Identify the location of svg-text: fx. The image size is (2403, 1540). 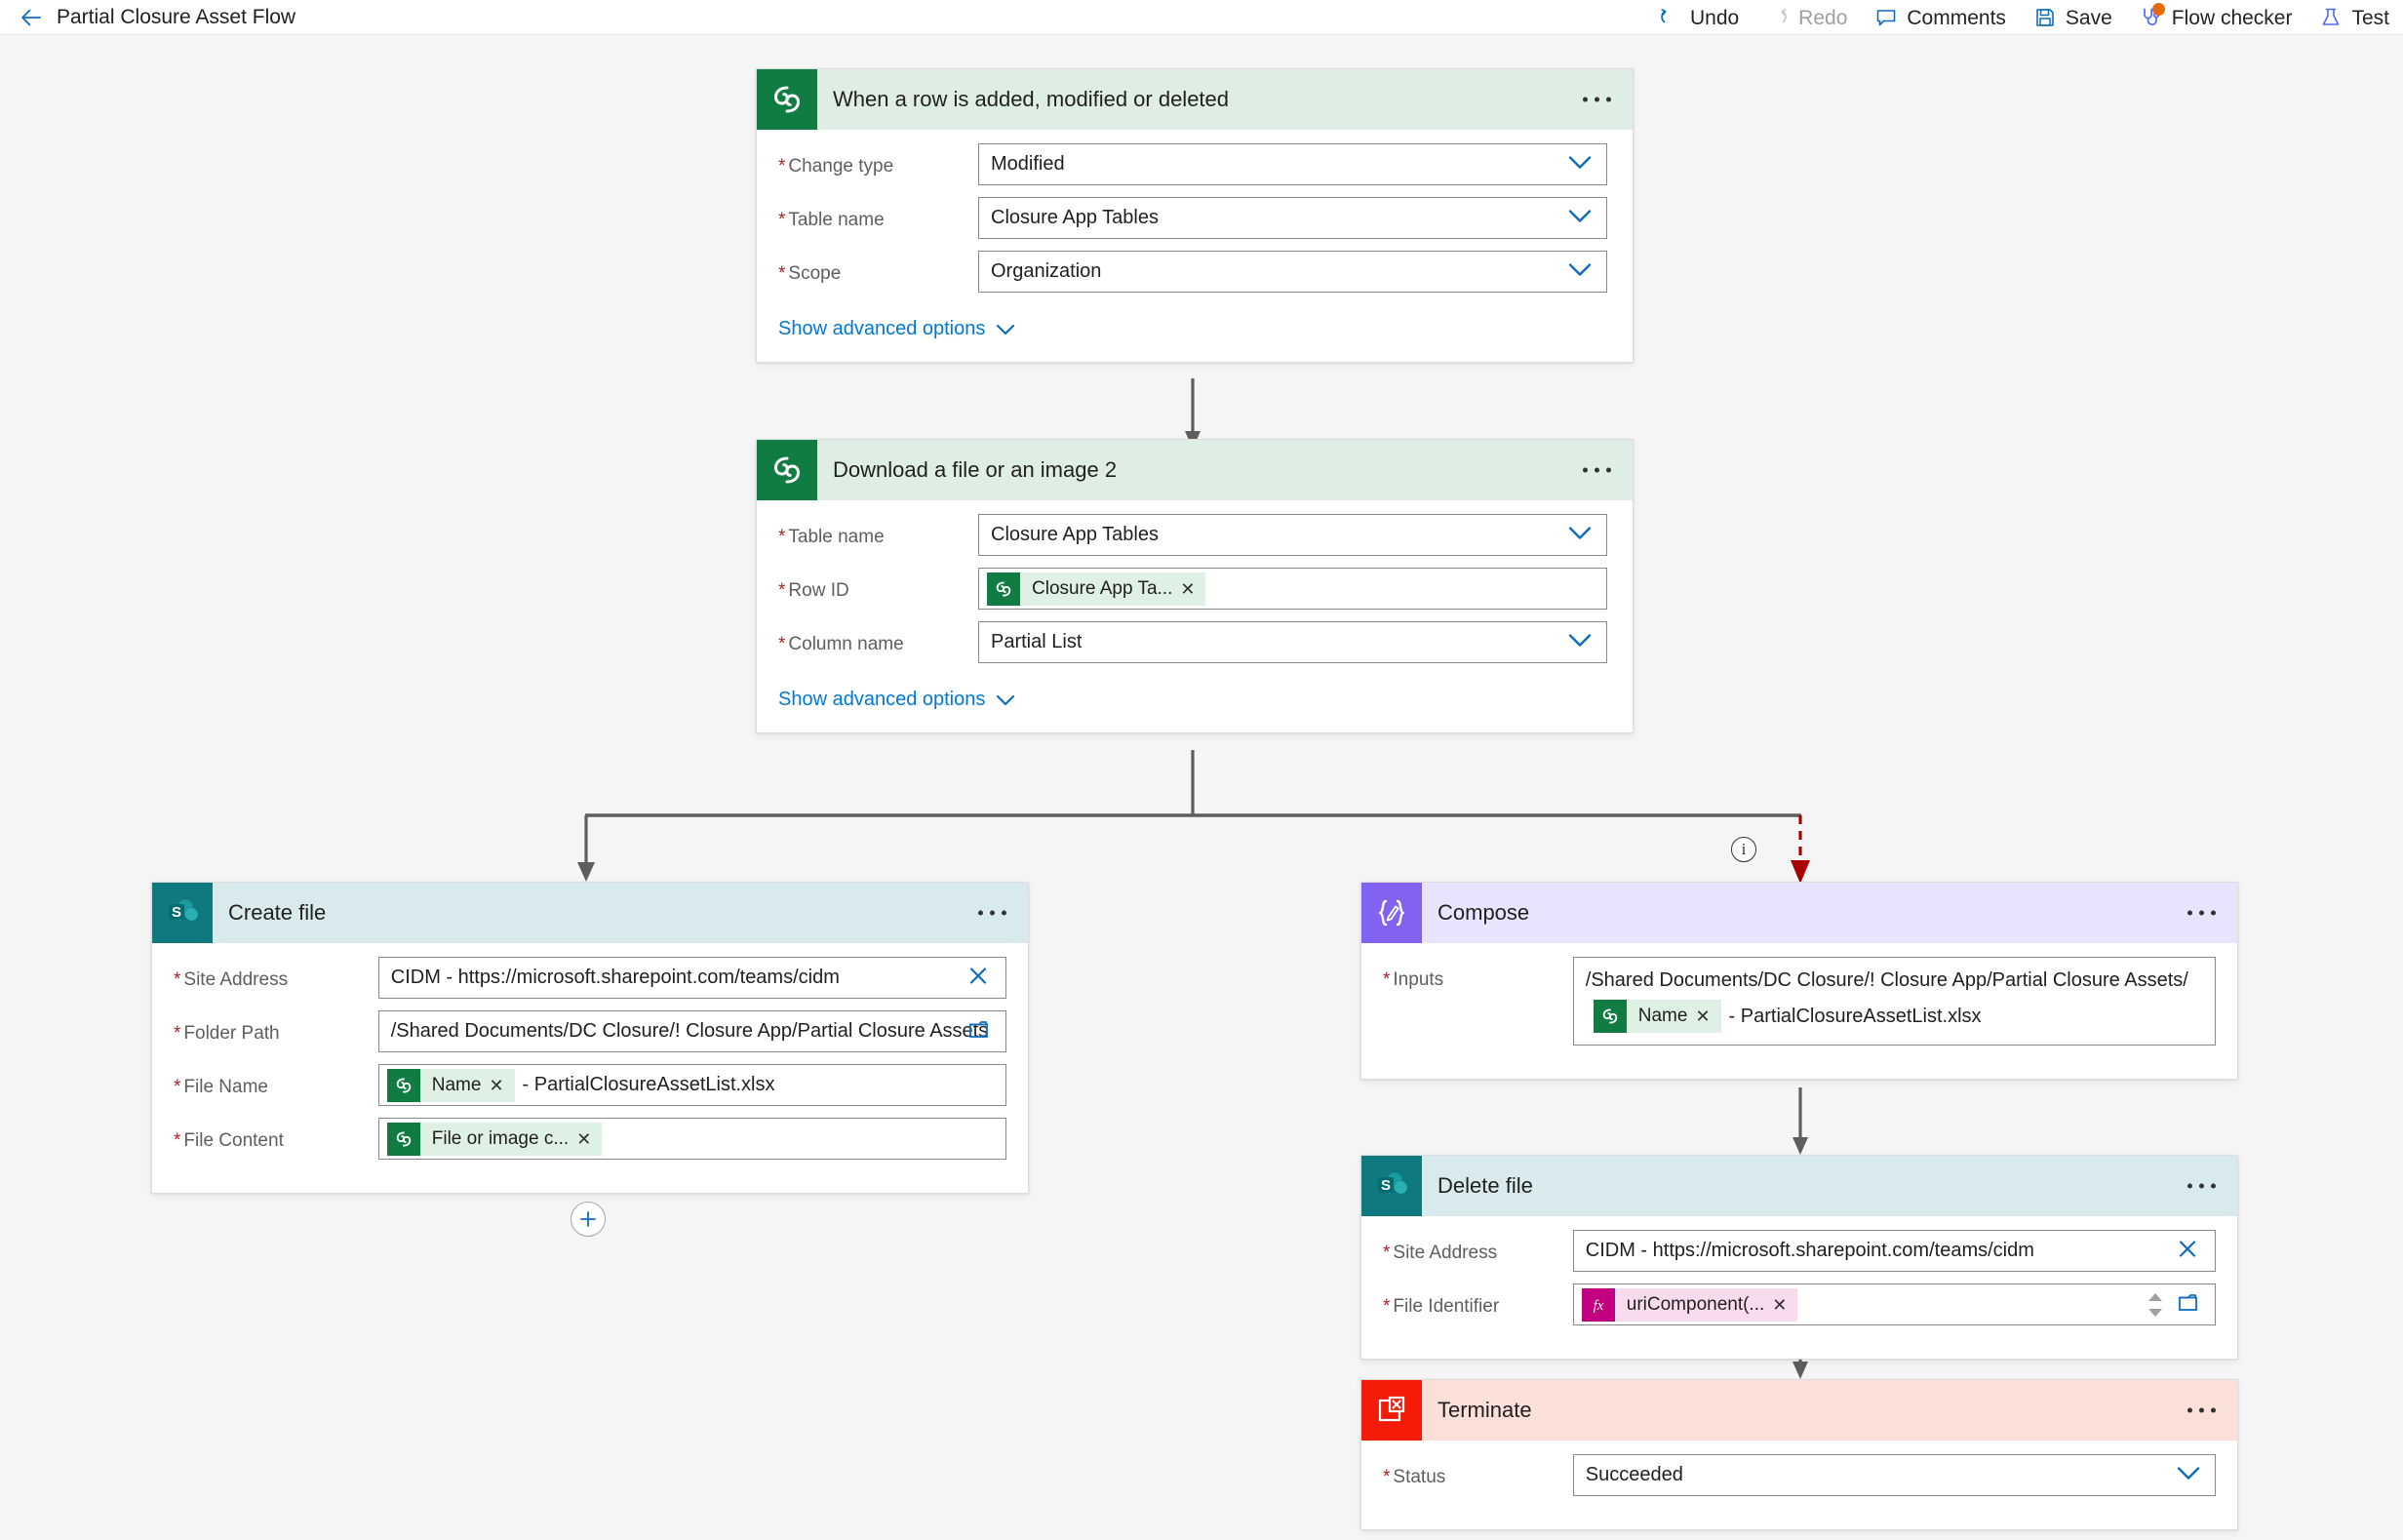
(1598, 1306).